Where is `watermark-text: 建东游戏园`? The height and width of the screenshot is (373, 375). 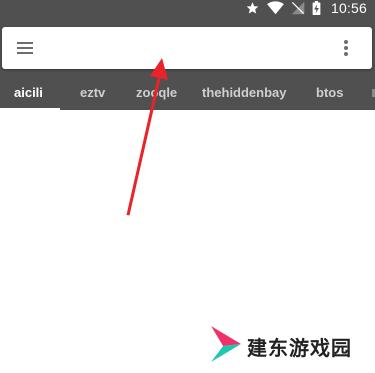
watermark-text: 建东游戏园 is located at coordinates (299, 347).